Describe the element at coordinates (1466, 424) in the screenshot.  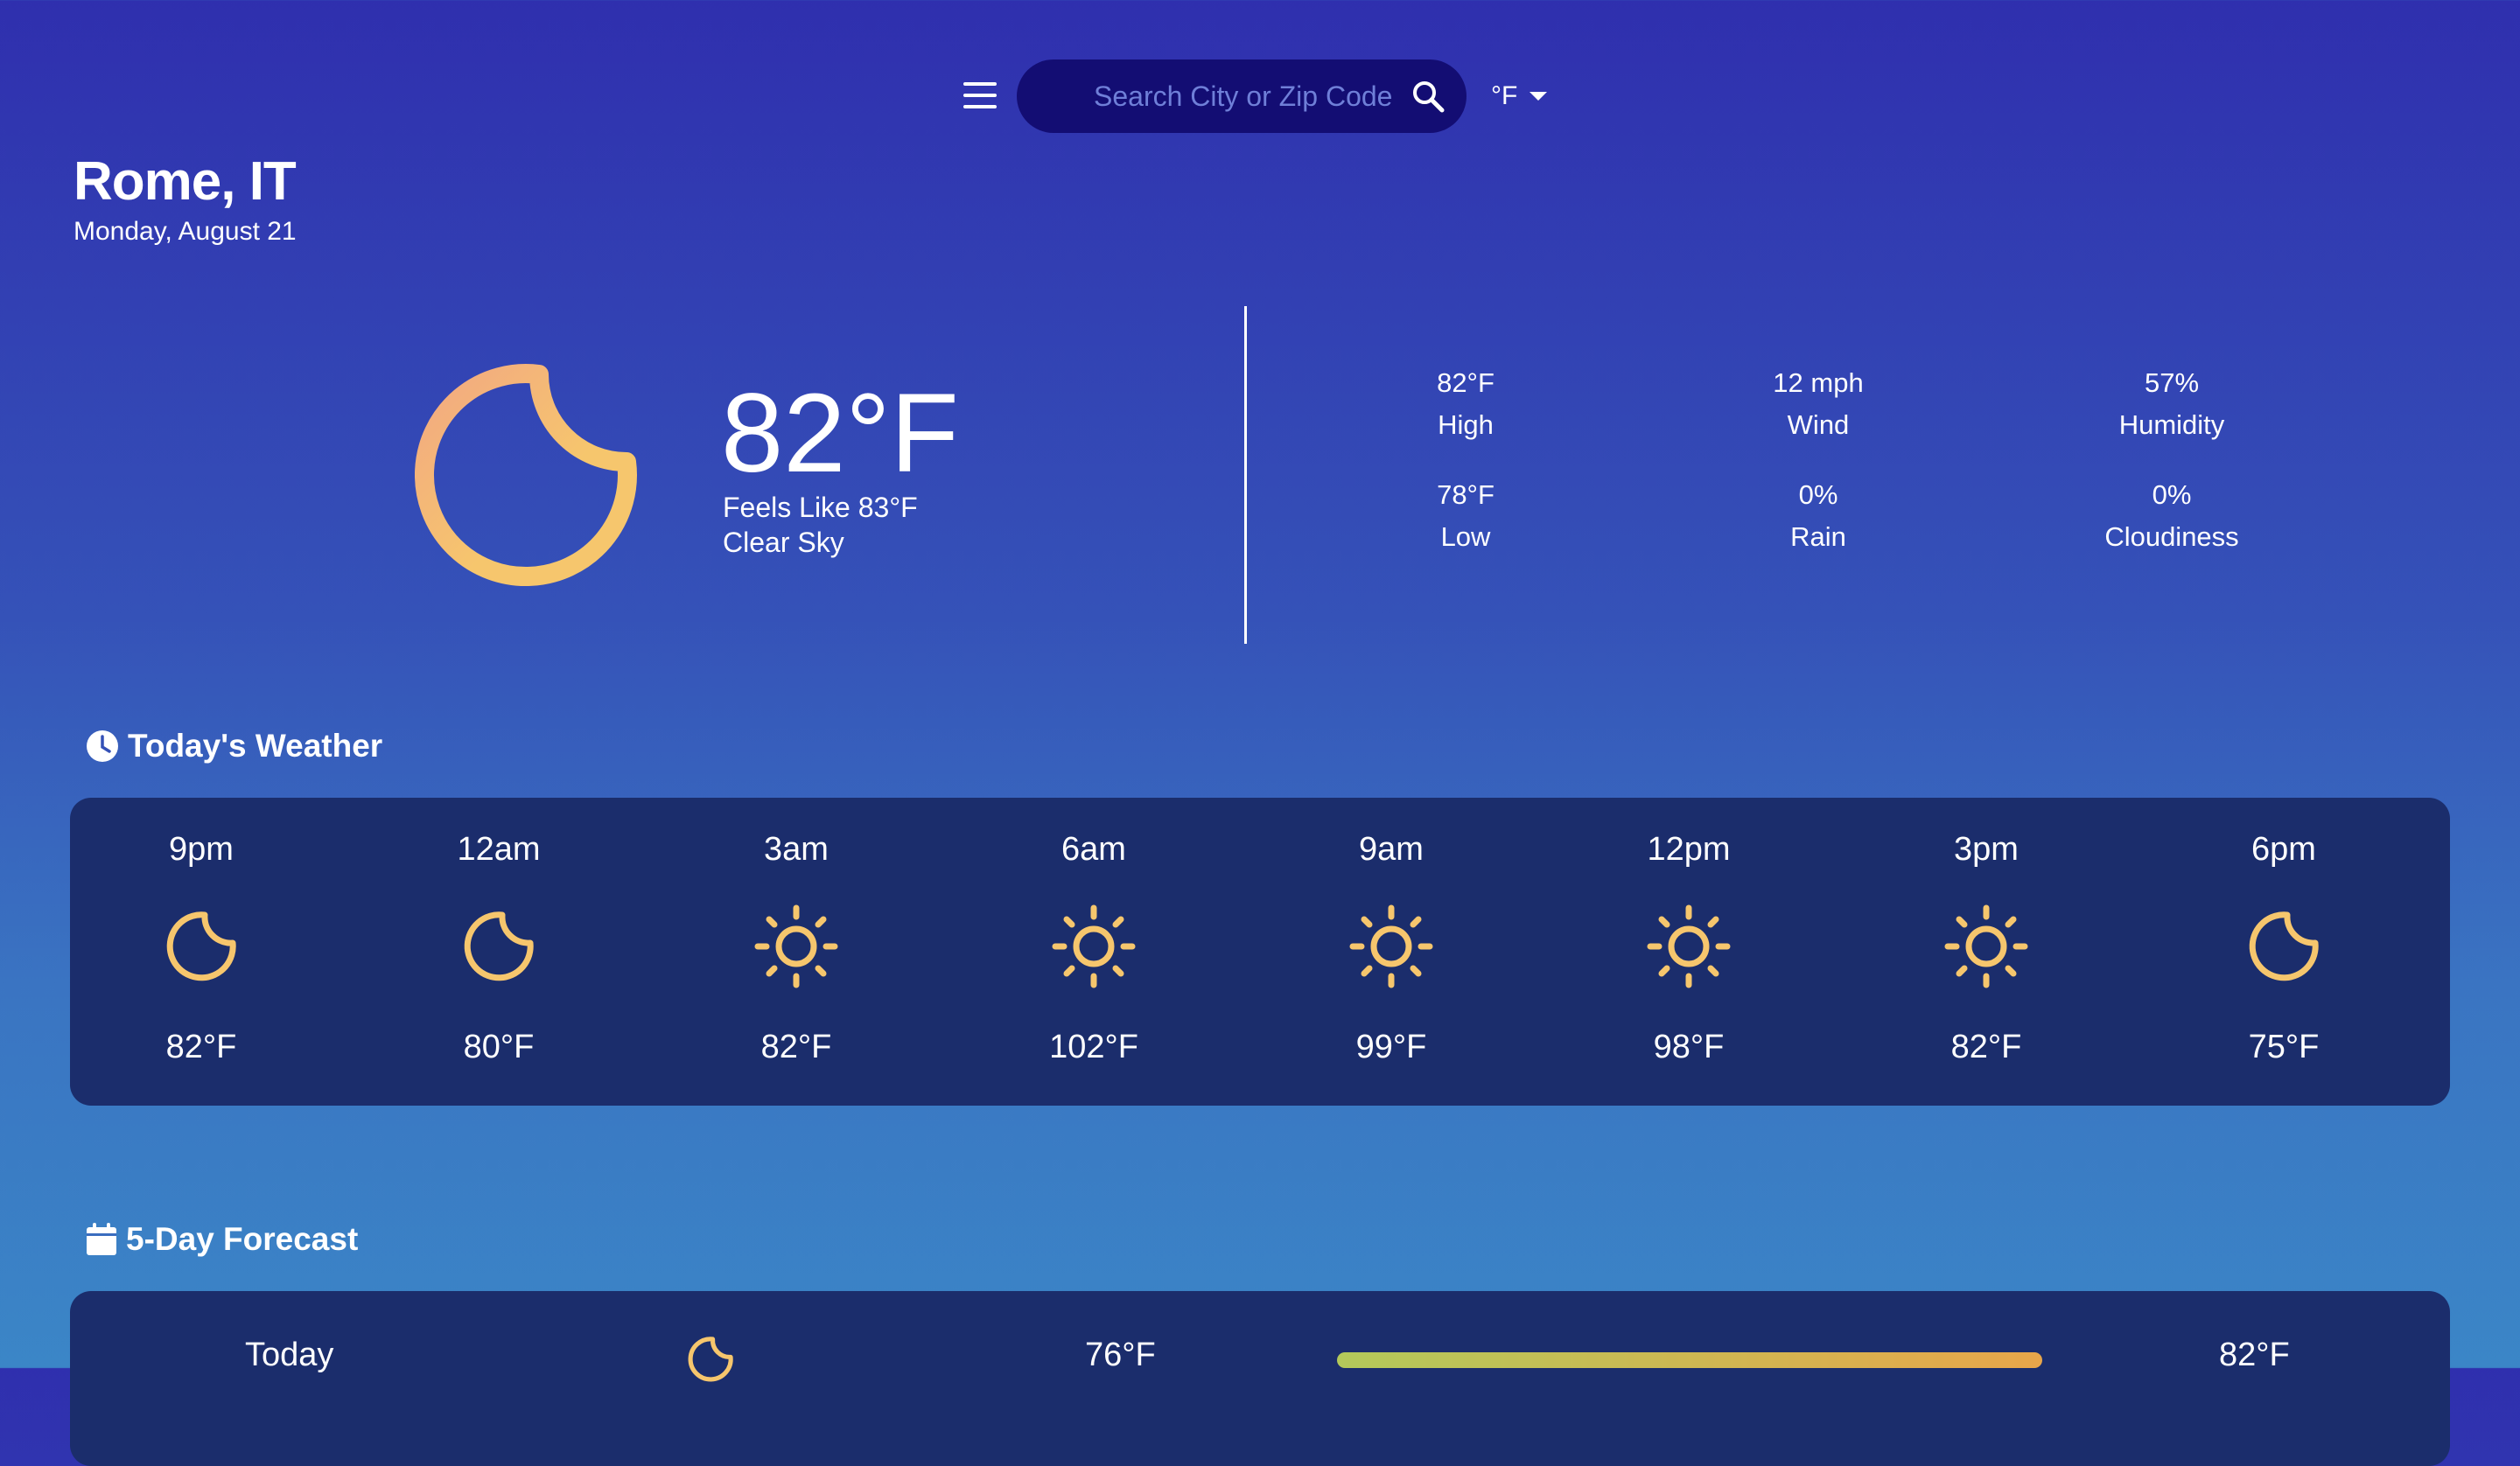
I see `stat-label: High` at that location.